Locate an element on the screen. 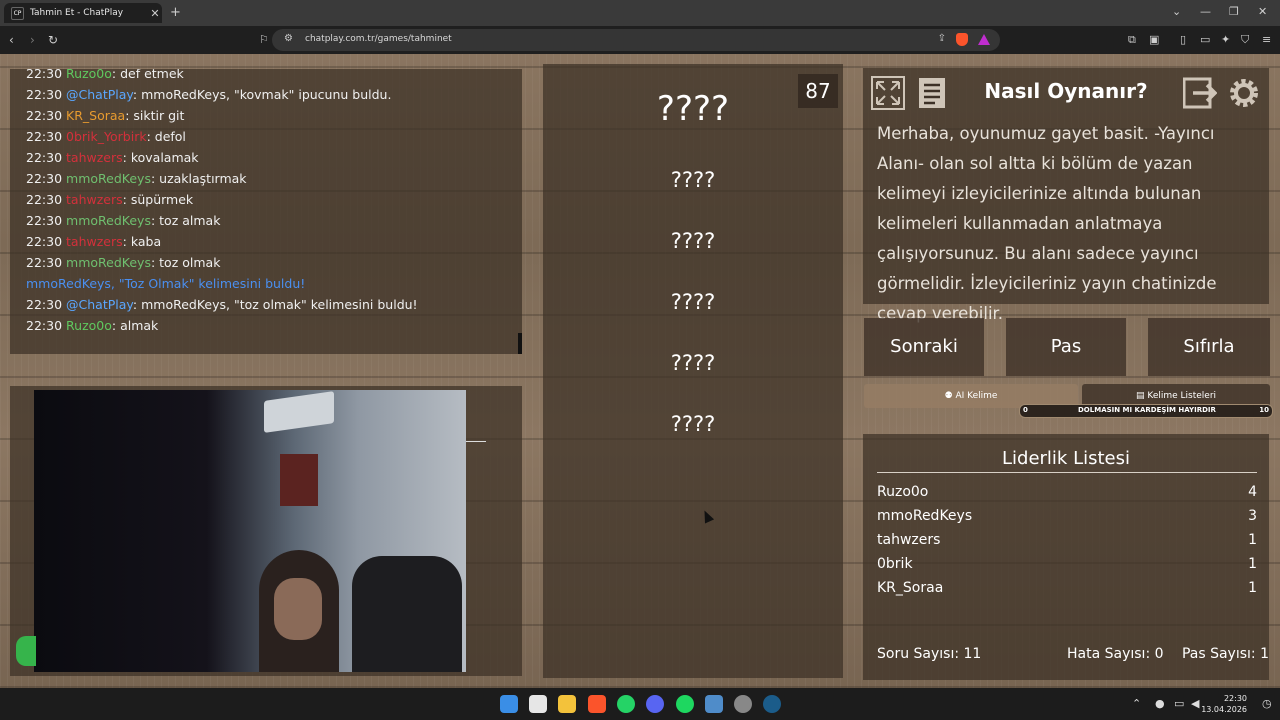  extensions-icon: ⧉ is located at coordinates (1132, 40).